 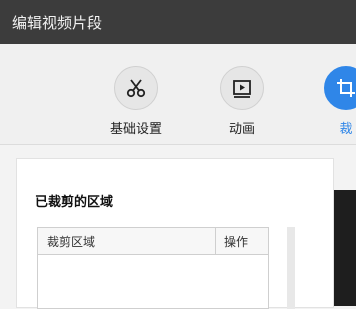 I want to click on crop-button: 裁, so click(x=331, y=101).